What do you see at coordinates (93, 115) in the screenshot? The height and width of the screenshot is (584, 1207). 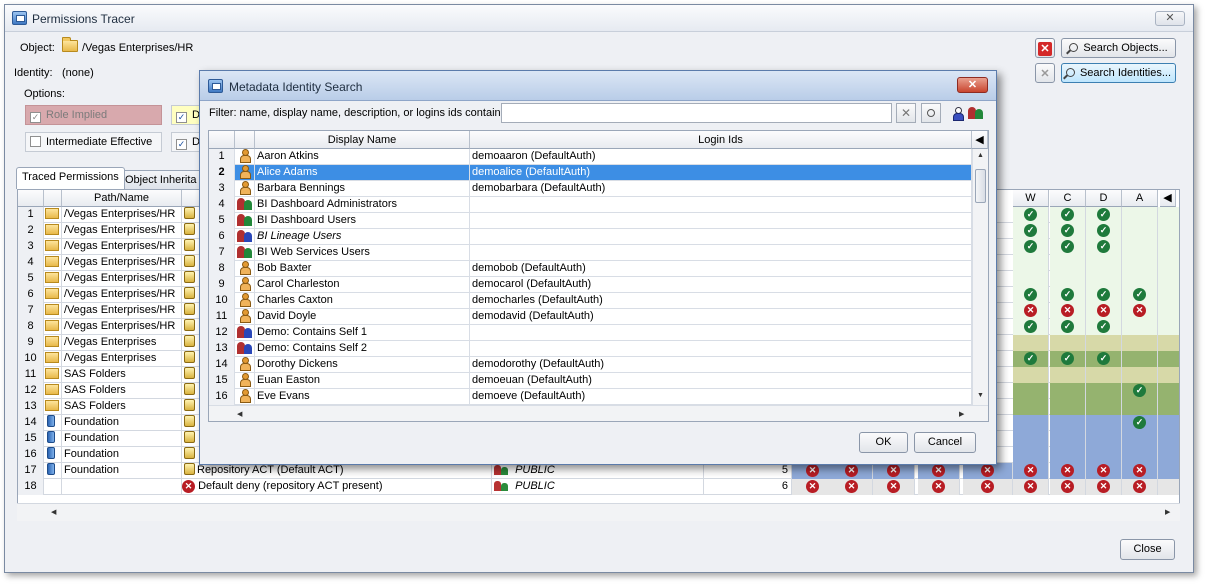 I see `role-implied-checkbox: ✓ Role Implied` at bounding box center [93, 115].